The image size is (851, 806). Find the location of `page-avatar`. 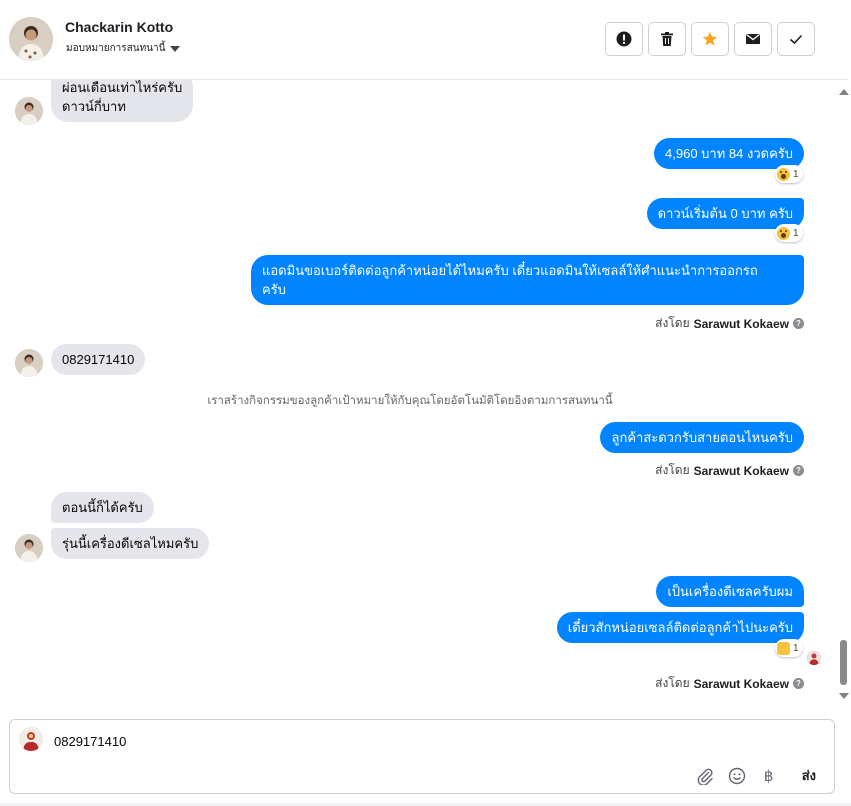

page-avatar is located at coordinates (31, 739).